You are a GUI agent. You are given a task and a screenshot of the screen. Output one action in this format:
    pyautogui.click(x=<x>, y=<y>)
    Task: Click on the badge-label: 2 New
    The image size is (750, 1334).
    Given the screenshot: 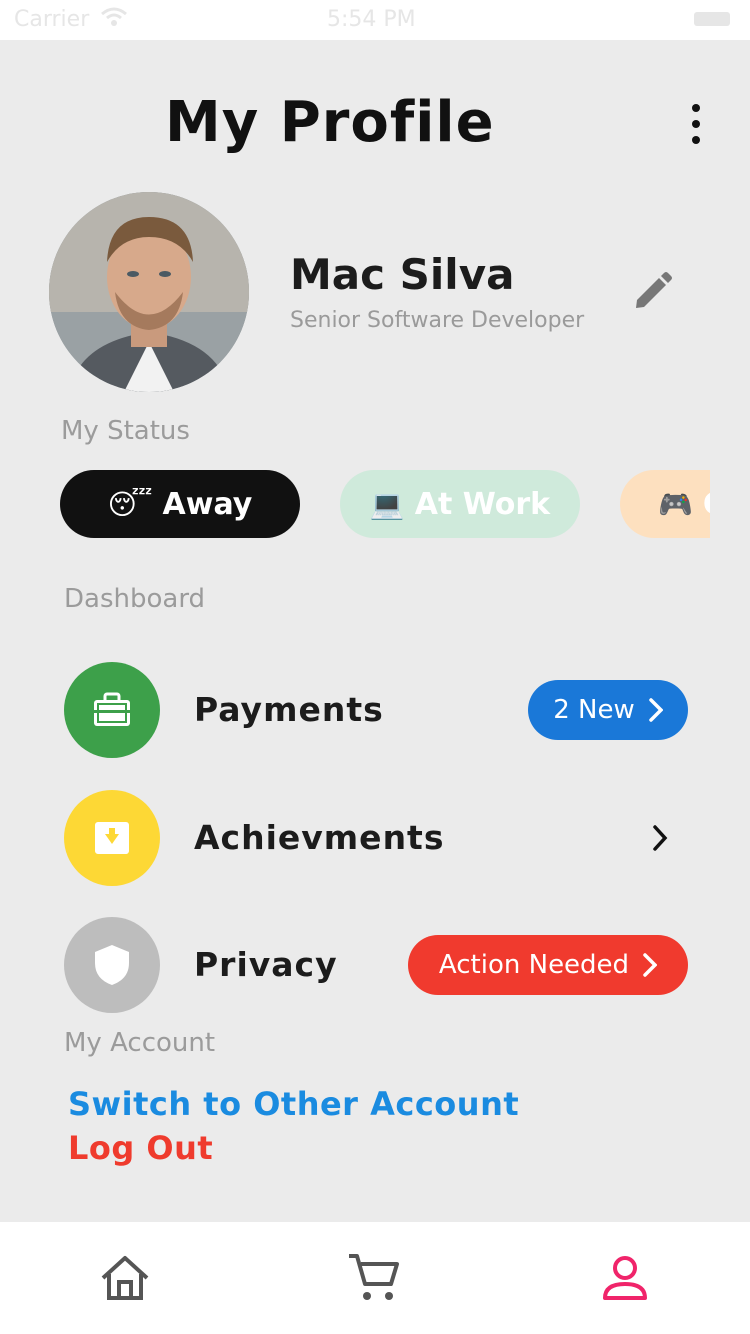 What is the action you would take?
    pyautogui.click(x=594, y=710)
    